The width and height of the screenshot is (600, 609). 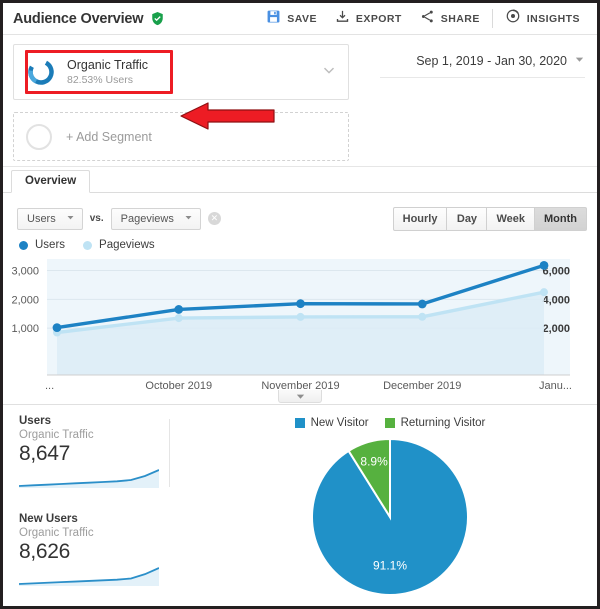 What do you see at coordinates (45, 453) in the screenshot?
I see `metric-card-value: 8,647` at bounding box center [45, 453].